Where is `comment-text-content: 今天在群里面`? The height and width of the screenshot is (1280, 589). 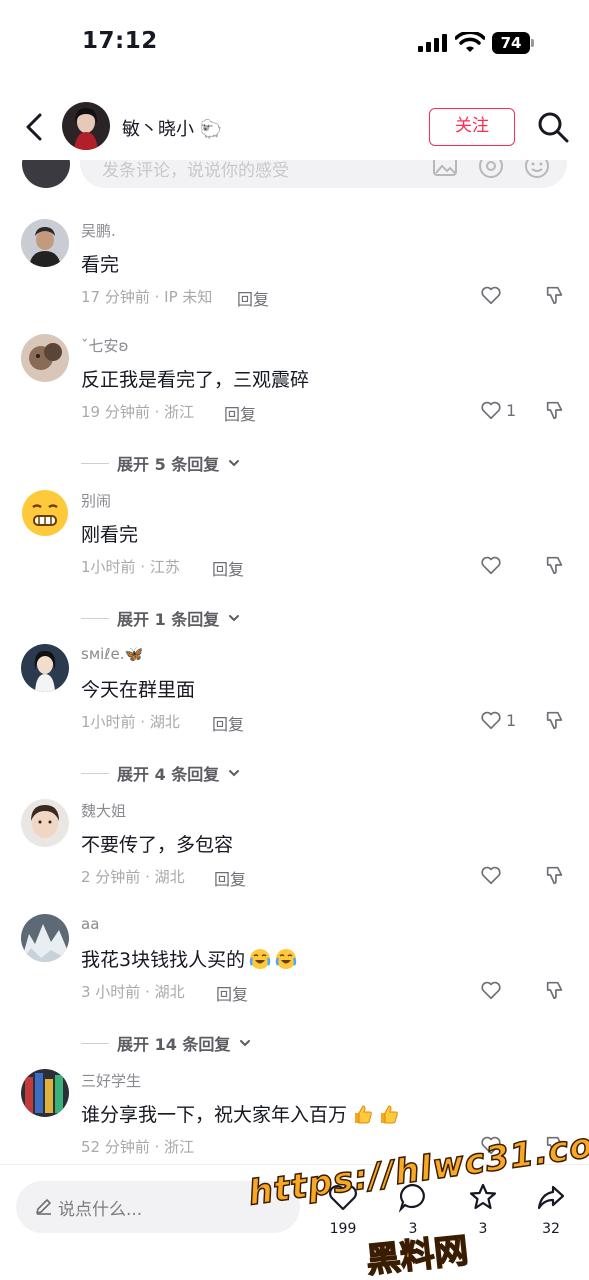 comment-text-content: 今天在群里面 is located at coordinates (138, 690).